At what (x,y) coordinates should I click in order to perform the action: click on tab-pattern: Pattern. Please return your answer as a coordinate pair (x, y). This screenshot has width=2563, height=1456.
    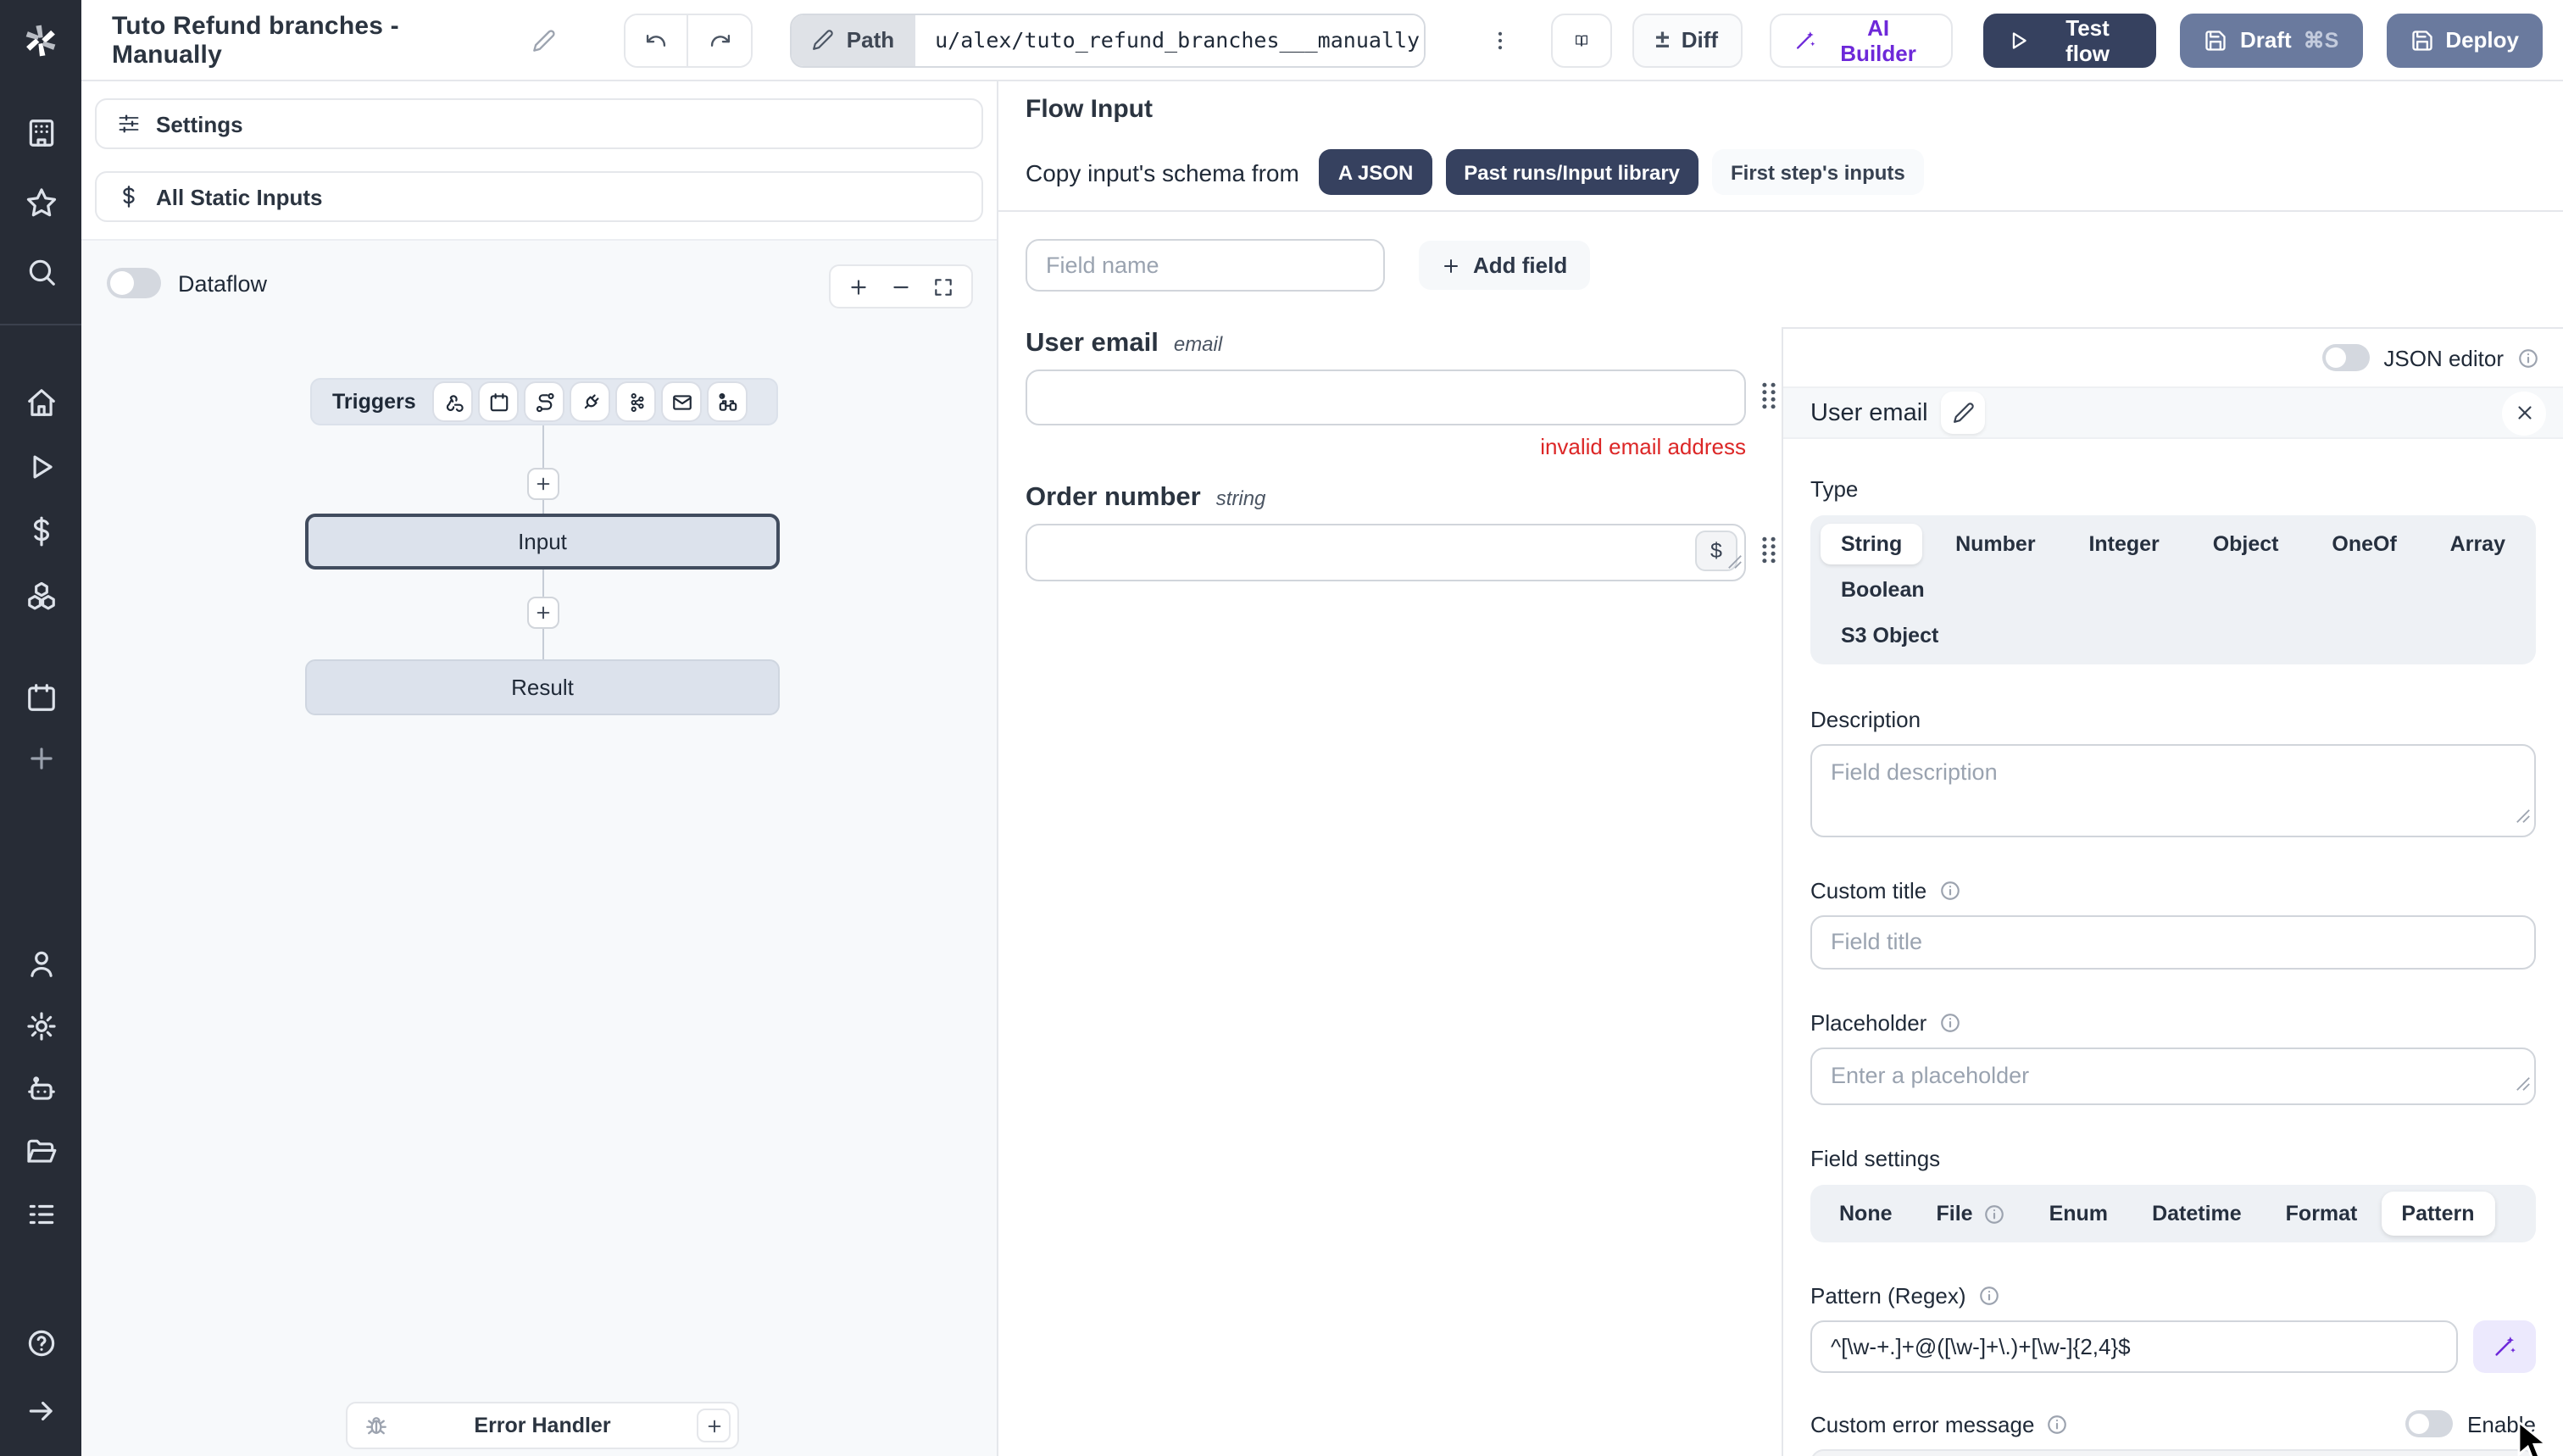
    Looking at the image, I should click on (2438, 1214).